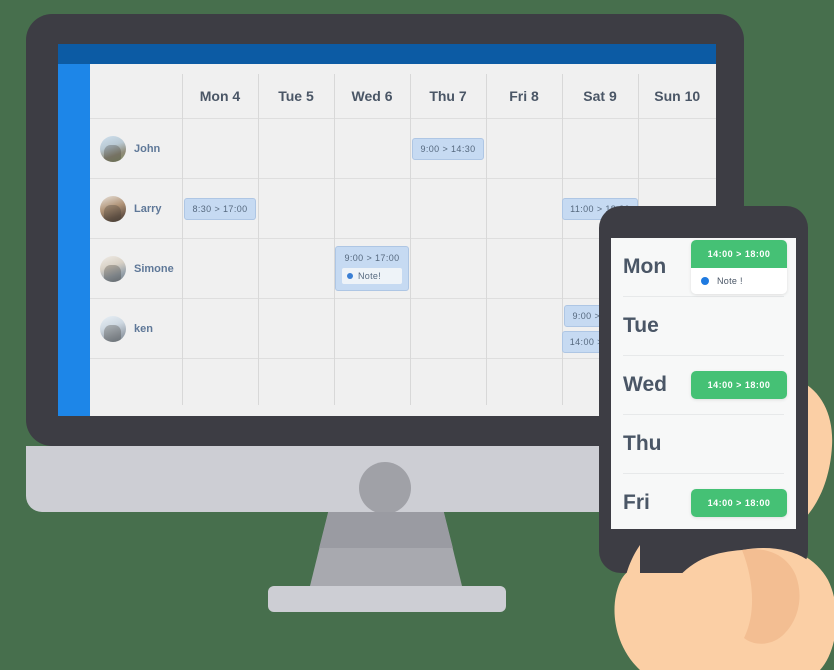 The height and width of the screenshot is (670, 834). Describe the element at coordinates (642, 443) in the screenshot. I see `phone-day-label: Thu` at that location.